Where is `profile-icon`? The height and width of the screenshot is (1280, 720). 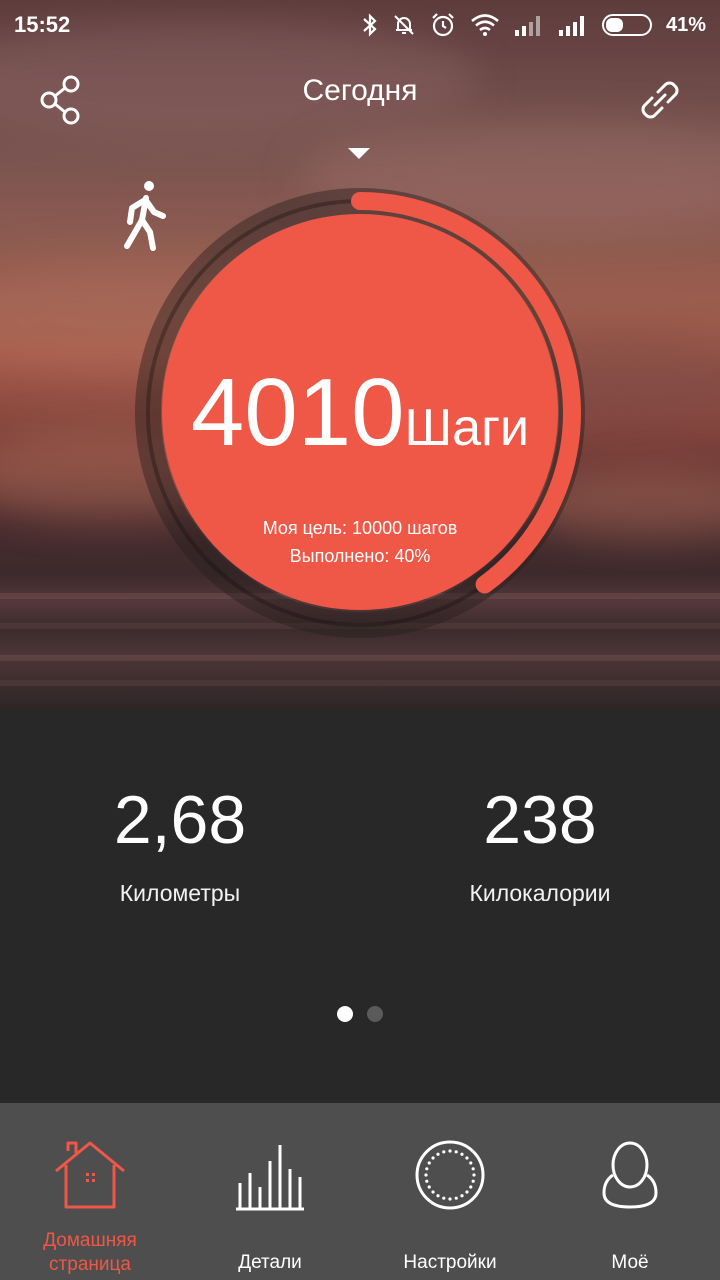 profile-icon is located at coordinates (630, 1175).